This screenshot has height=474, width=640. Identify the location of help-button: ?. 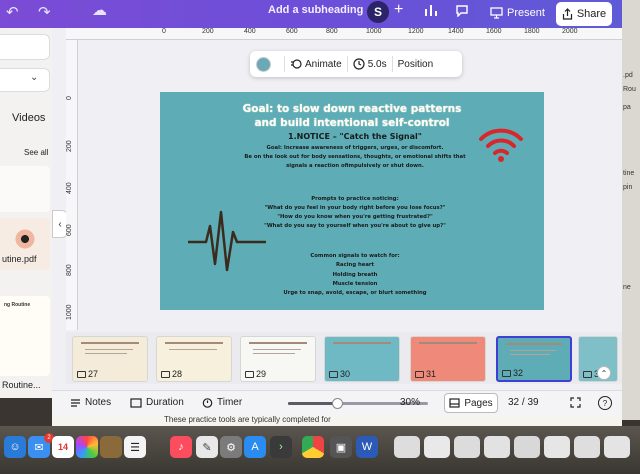
(605, 403).